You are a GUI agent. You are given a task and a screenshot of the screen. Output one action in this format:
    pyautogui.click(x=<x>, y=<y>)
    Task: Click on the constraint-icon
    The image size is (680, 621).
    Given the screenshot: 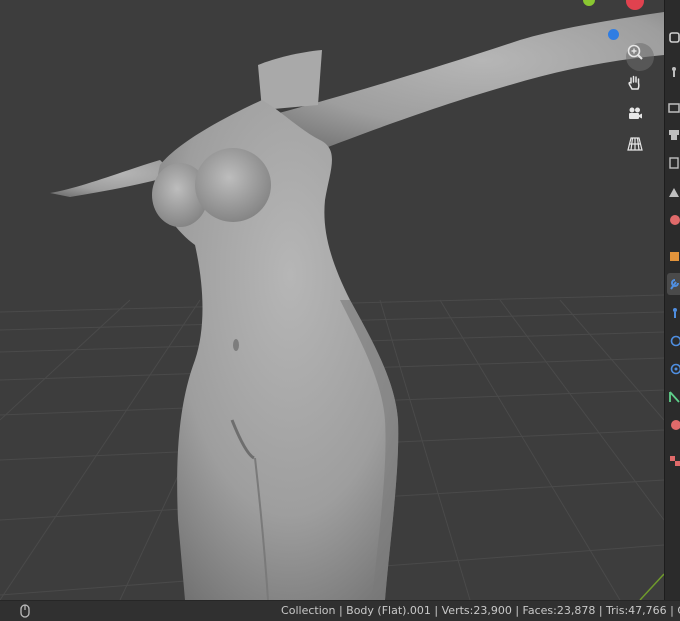 What is the action you would take?
    pyautogui.click(x=673, y=369)
    